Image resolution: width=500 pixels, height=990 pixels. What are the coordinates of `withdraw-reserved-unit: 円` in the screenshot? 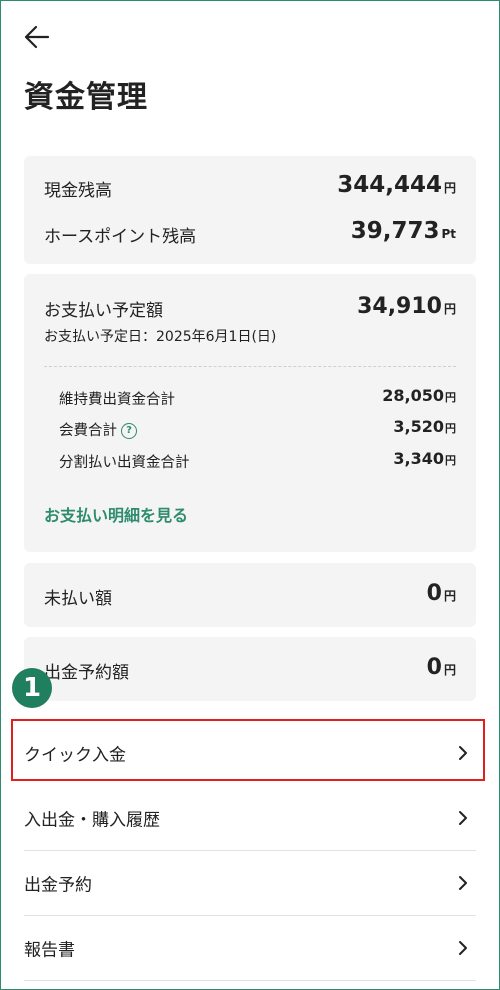 It's located at (449, 670).